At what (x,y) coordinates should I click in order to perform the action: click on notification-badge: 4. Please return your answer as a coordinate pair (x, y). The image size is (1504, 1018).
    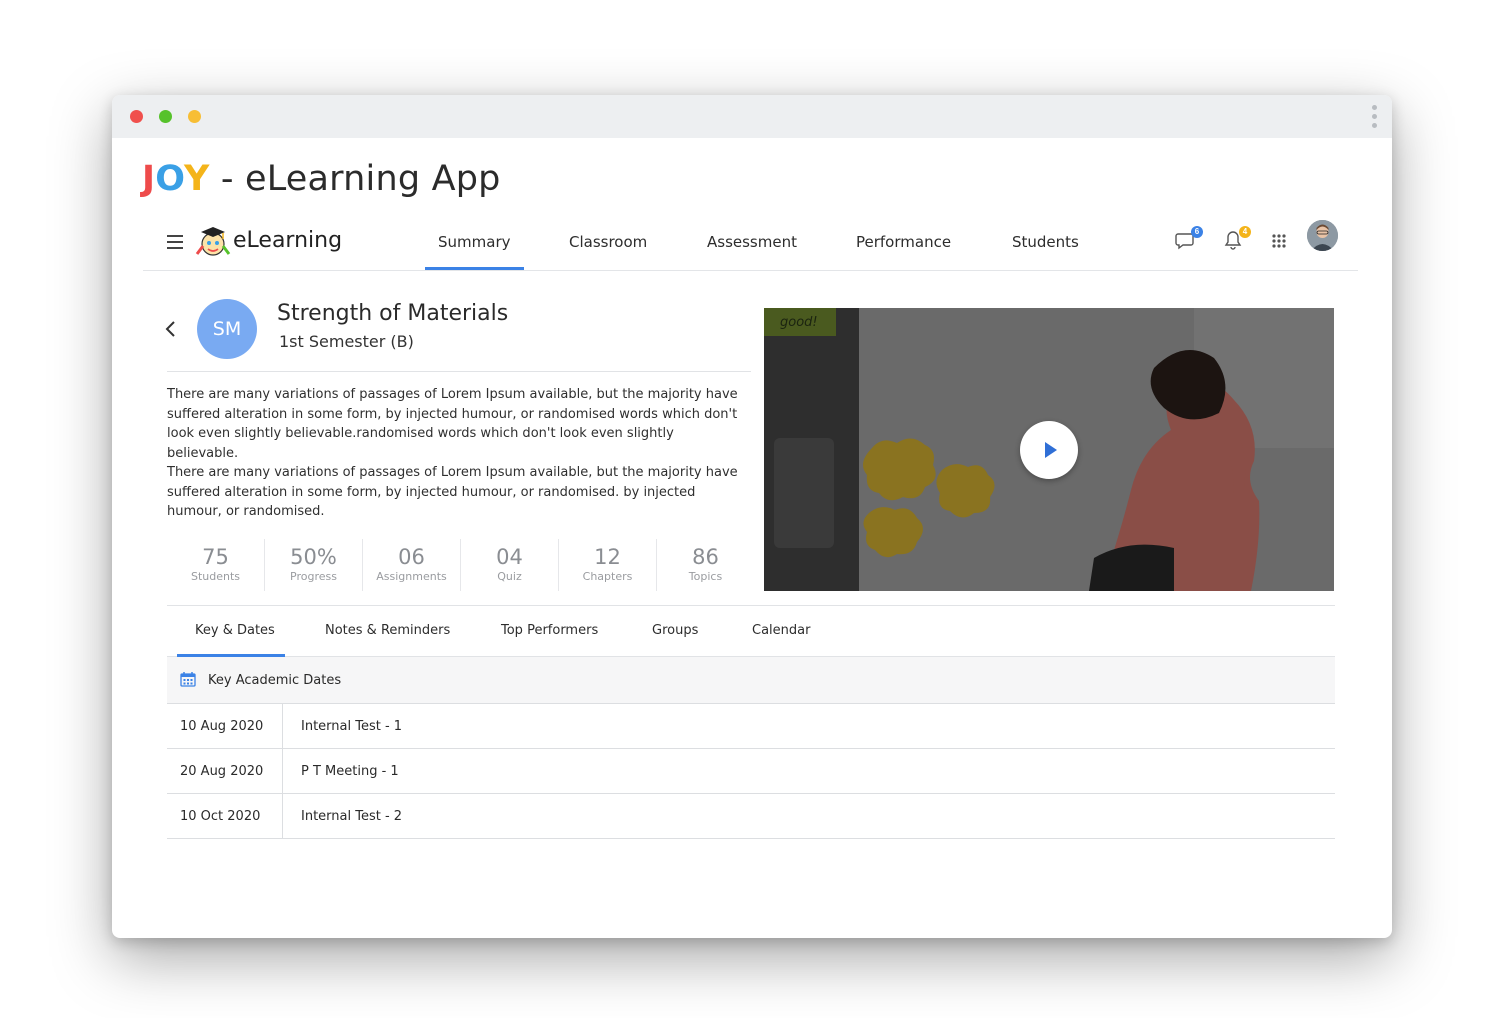
    Looking at the image, I should click on (1245, 232).